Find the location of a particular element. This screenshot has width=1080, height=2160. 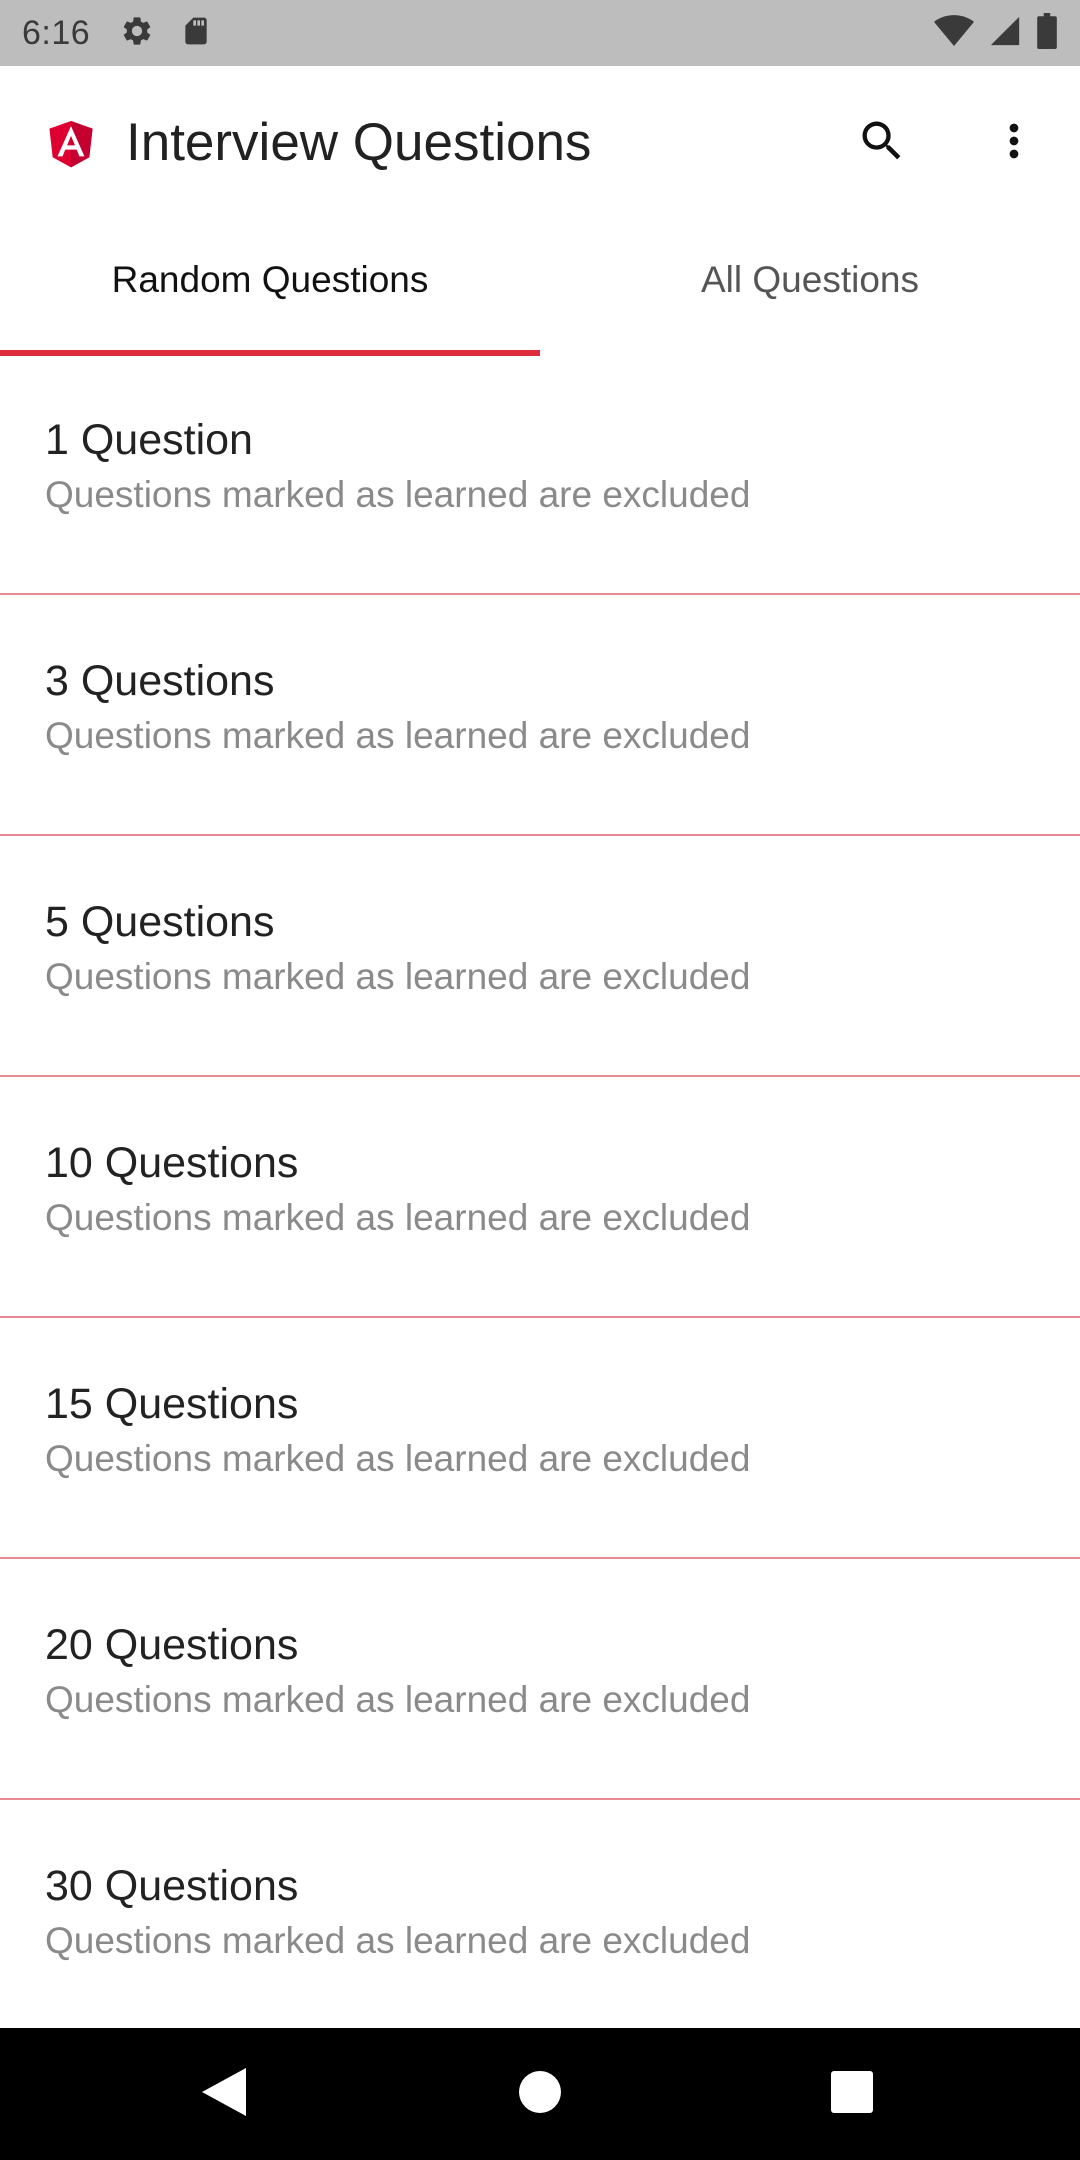

tab-label: All Questions is located at coordinates (810, 279).